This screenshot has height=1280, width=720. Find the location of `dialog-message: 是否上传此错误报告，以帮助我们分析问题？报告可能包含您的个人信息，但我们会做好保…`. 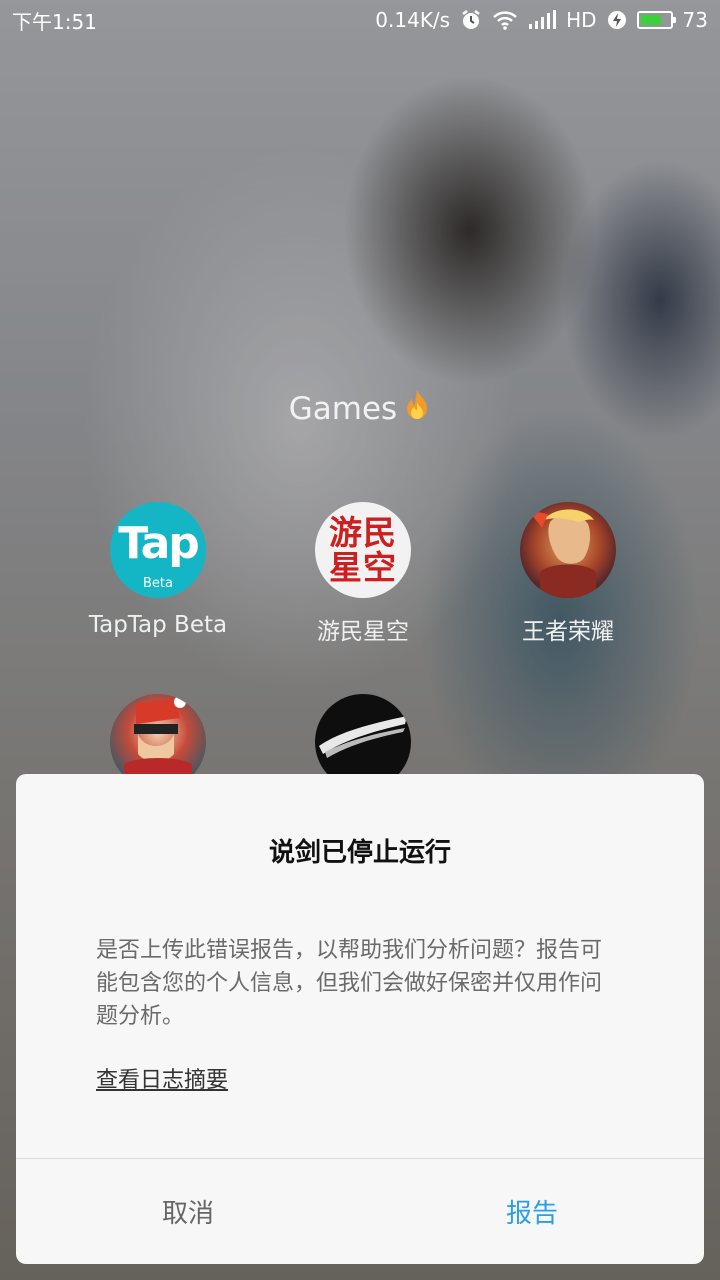

dialog-message: 是否上传此错误报告，以帮助我们分析问题？报告可能包含您的个人信息，但我们会做好保… is located at coordinates (349, 983).